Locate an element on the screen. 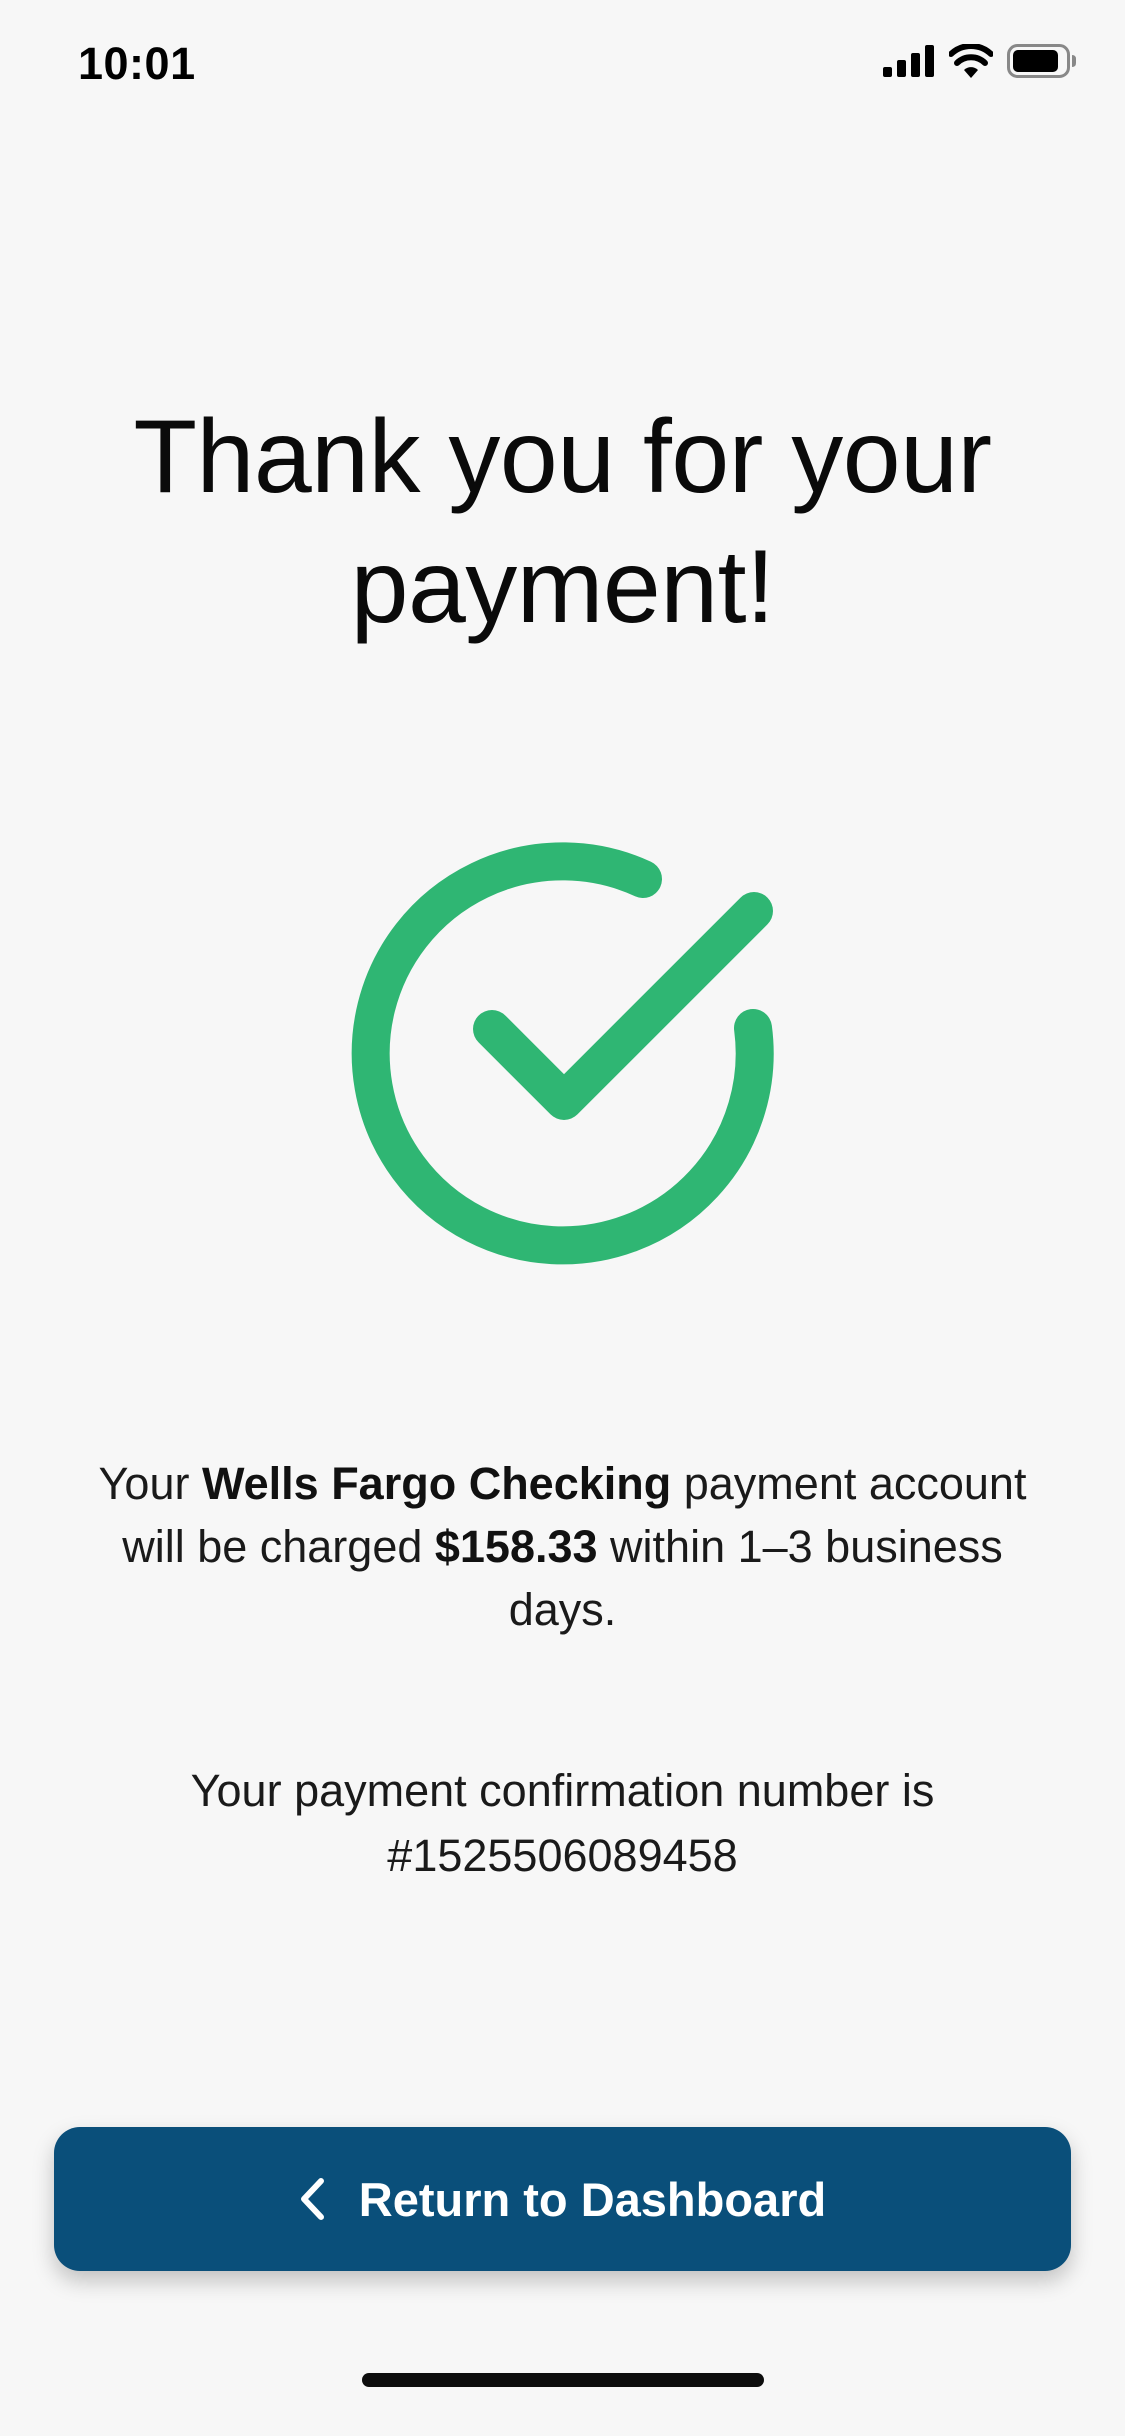 This screenshot has height=2436, width=1125. success-icon-wrap is located at coordinates (565, 1058).